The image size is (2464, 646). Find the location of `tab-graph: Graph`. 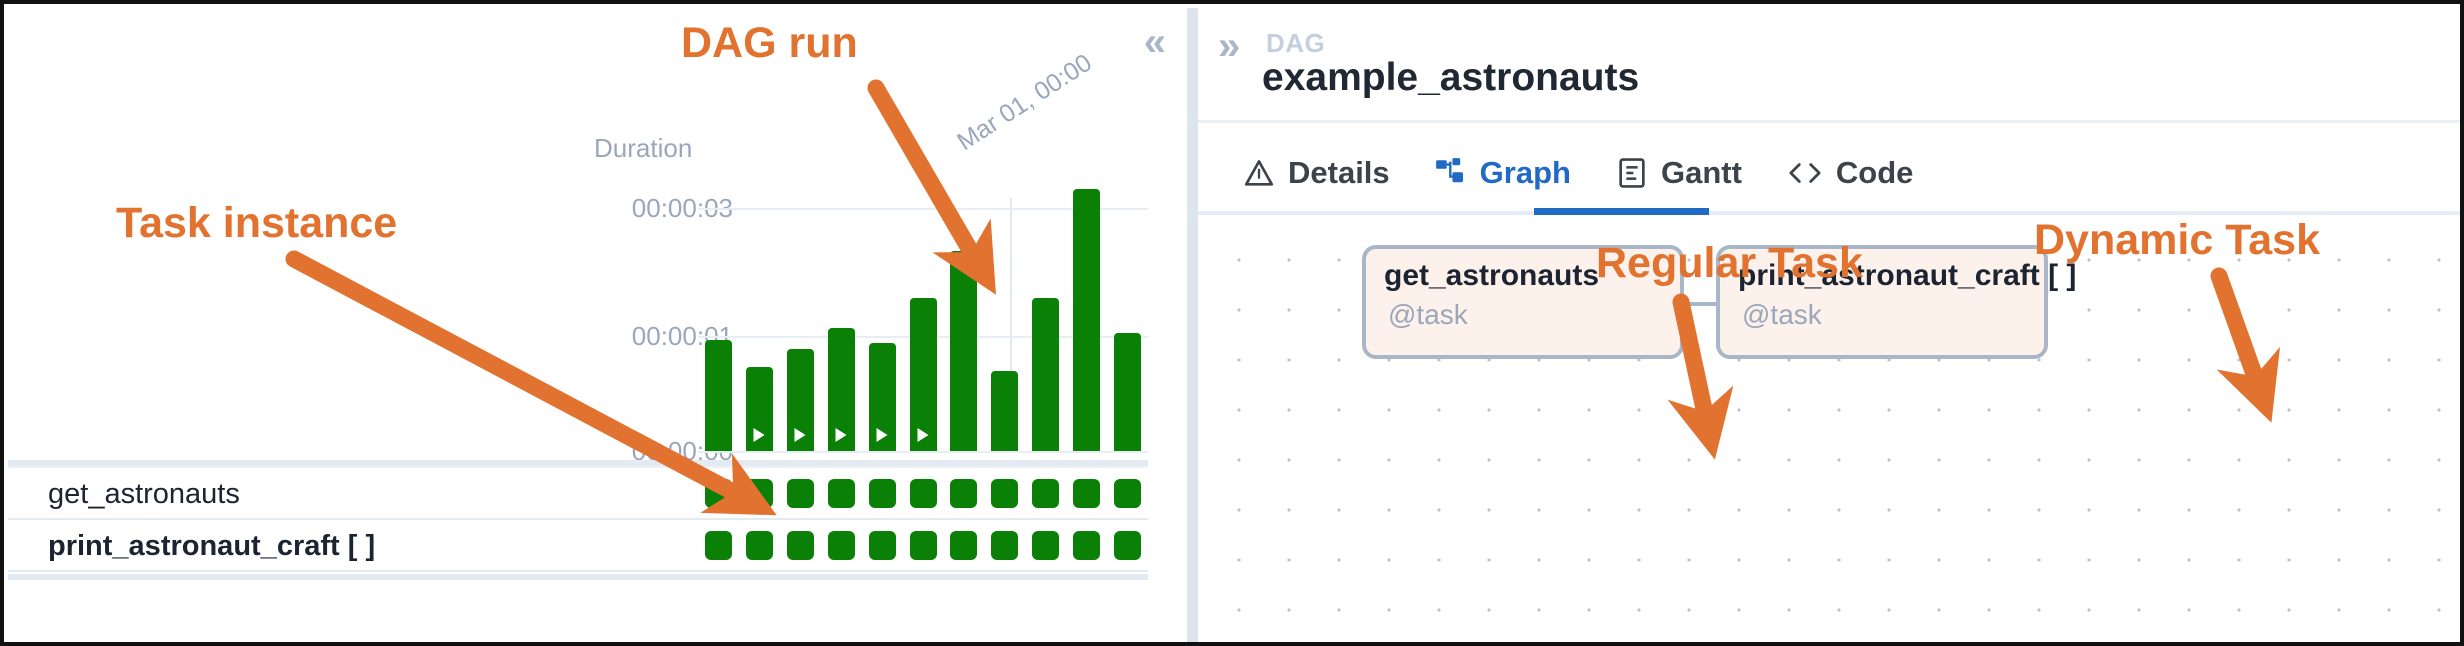

tab-graph: Graph is located at coordinates (1502, 173).